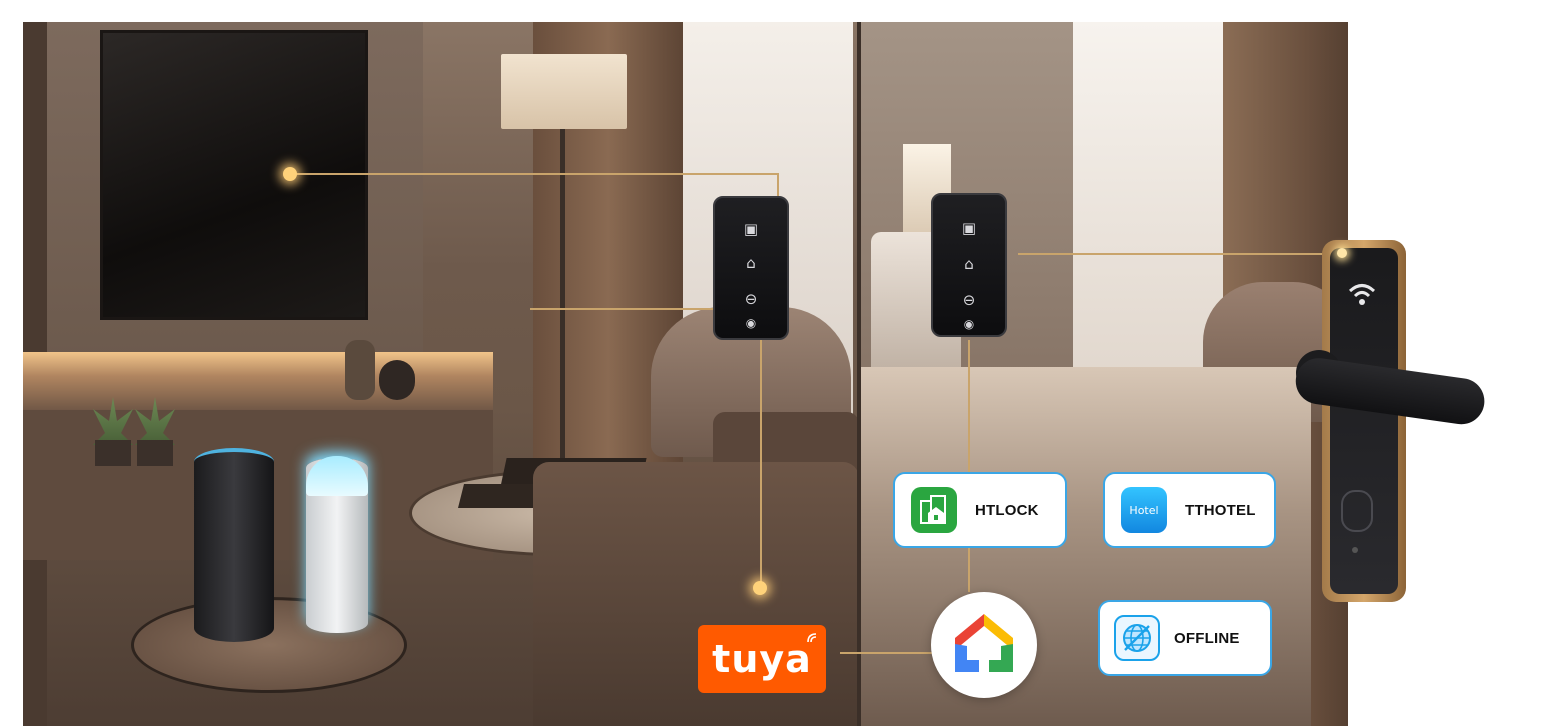  I want to click on htlock-app-card: HTLOCK, so click(980, 510).